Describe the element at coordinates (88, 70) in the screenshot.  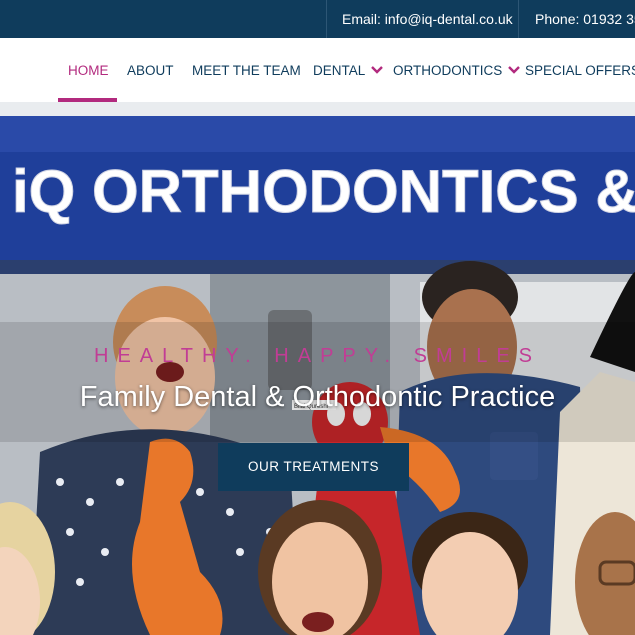
I see `nav-home: HOME` at that location.